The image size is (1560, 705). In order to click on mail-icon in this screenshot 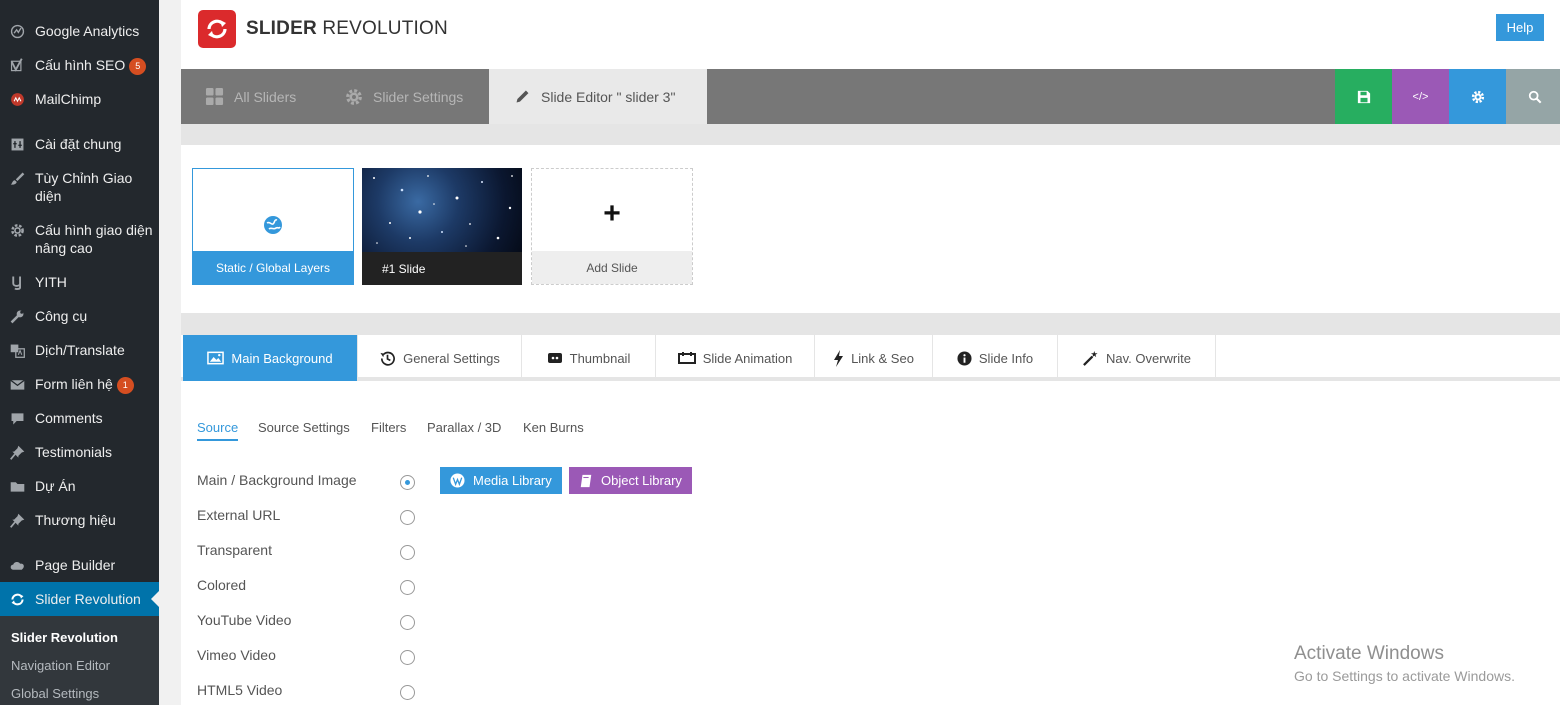, I will do `click(17, 384)`.